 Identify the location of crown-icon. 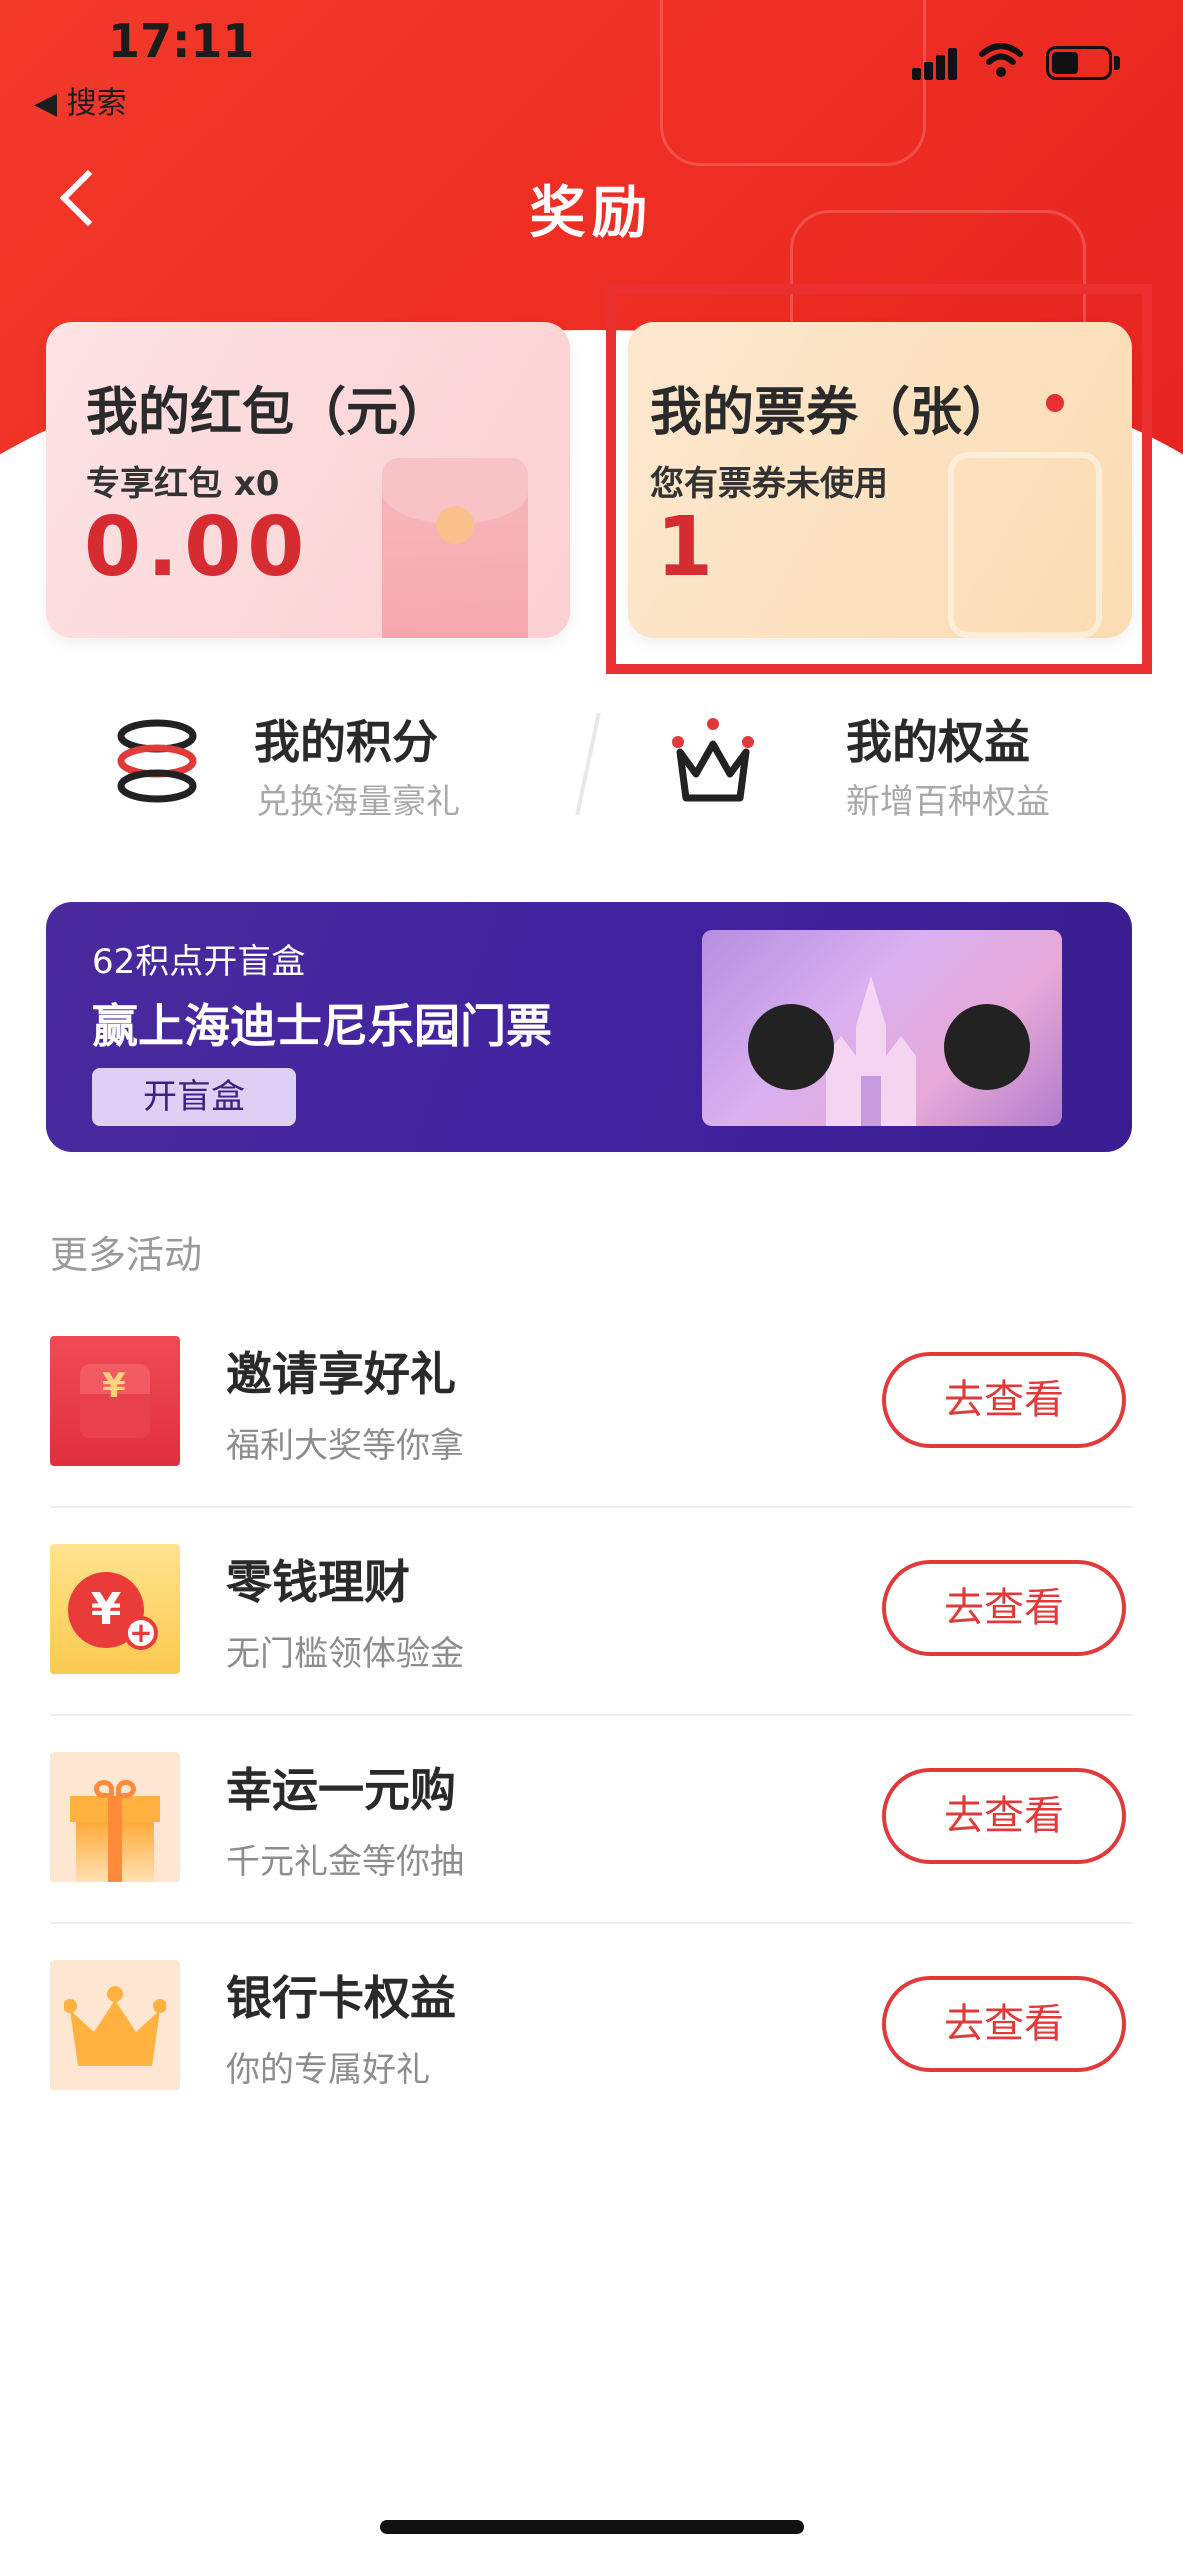
(115, 2025).